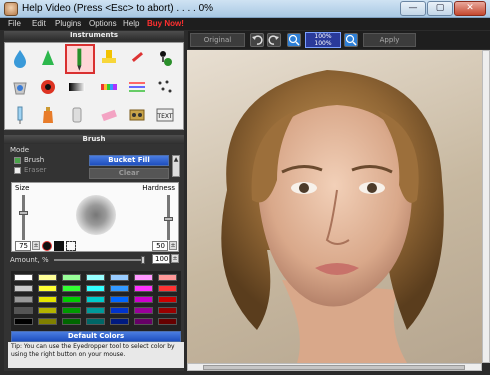  I want to click on amount-slider-thumb, so click(143, 260).